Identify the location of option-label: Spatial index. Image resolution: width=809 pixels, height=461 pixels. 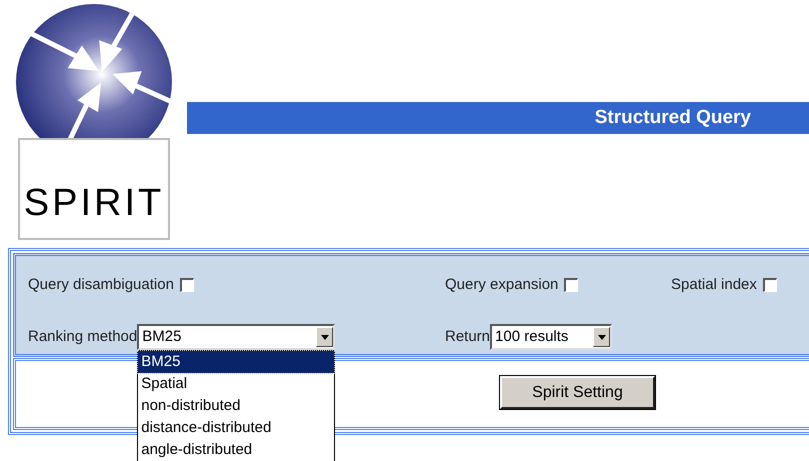
(714, 284).